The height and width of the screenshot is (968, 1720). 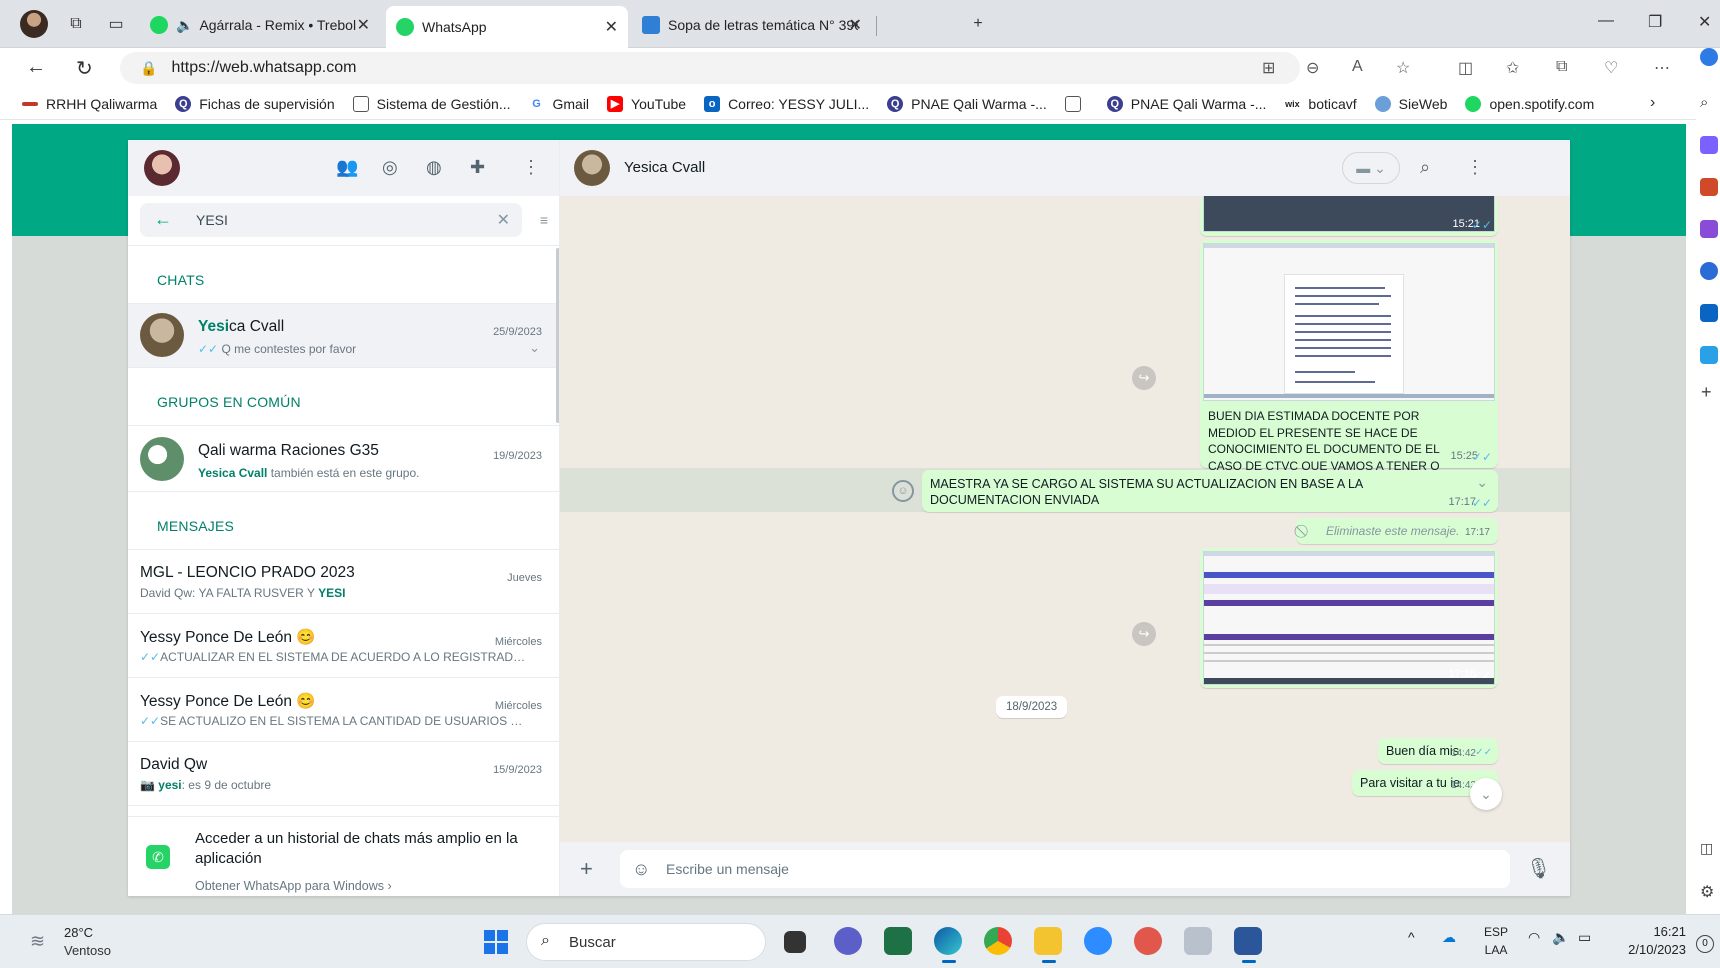 What do you see at coordinates (1655, 22) in the screenshot?
I see `restore-icon: ❐` at bounding box center [1655, 22].